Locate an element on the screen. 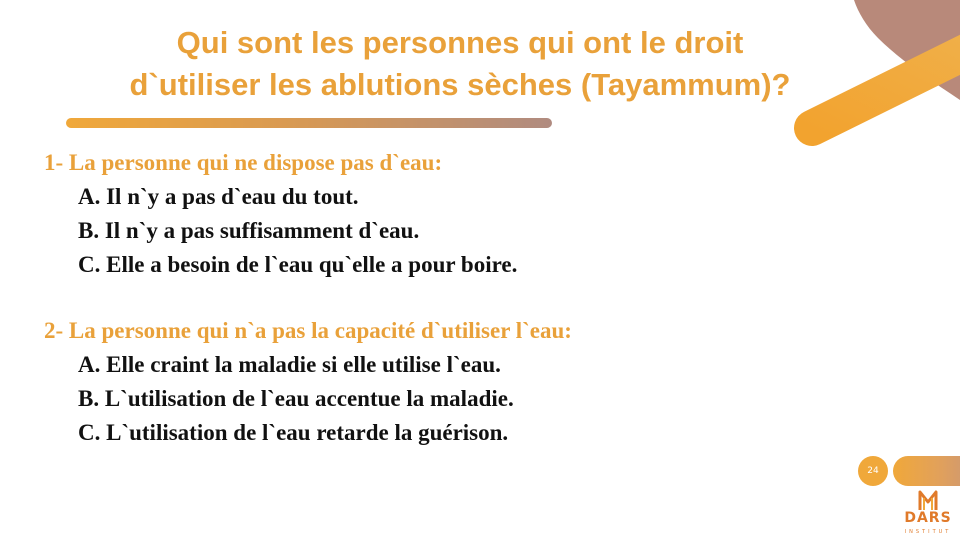 The height and width of the screenshot is (540, 960). section-1-item-b: B. Il n`y a pas suffisamment d`eau. is located at coordinates (249, 230).